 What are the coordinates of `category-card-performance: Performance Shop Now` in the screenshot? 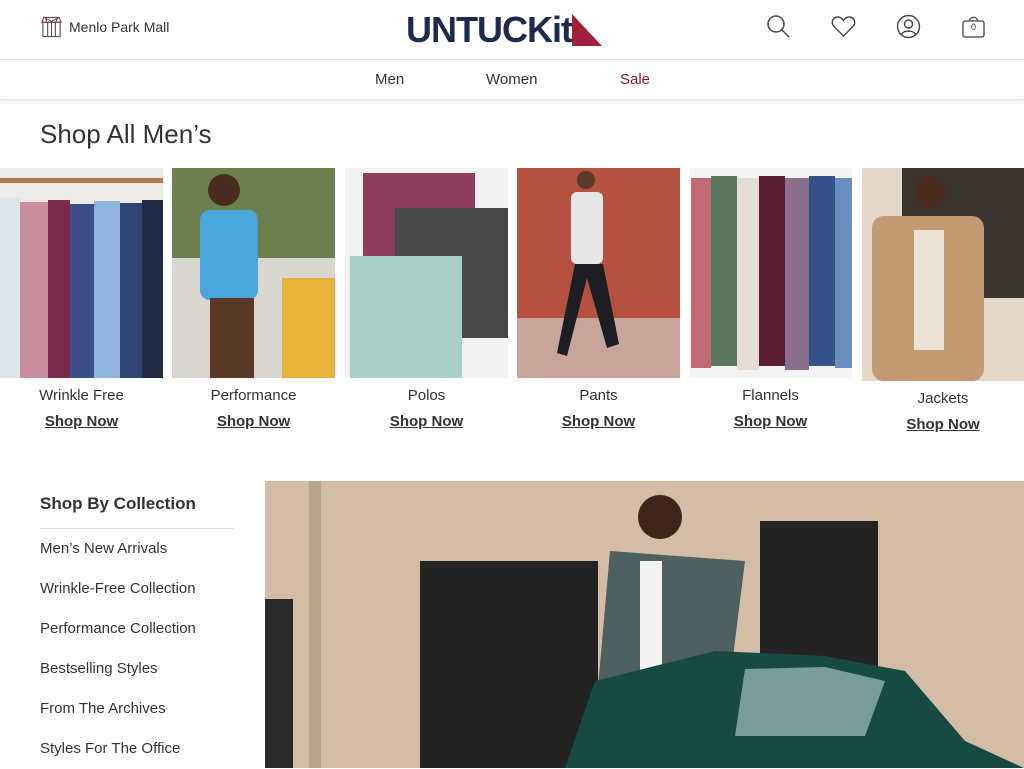 It's located at (253, 299).